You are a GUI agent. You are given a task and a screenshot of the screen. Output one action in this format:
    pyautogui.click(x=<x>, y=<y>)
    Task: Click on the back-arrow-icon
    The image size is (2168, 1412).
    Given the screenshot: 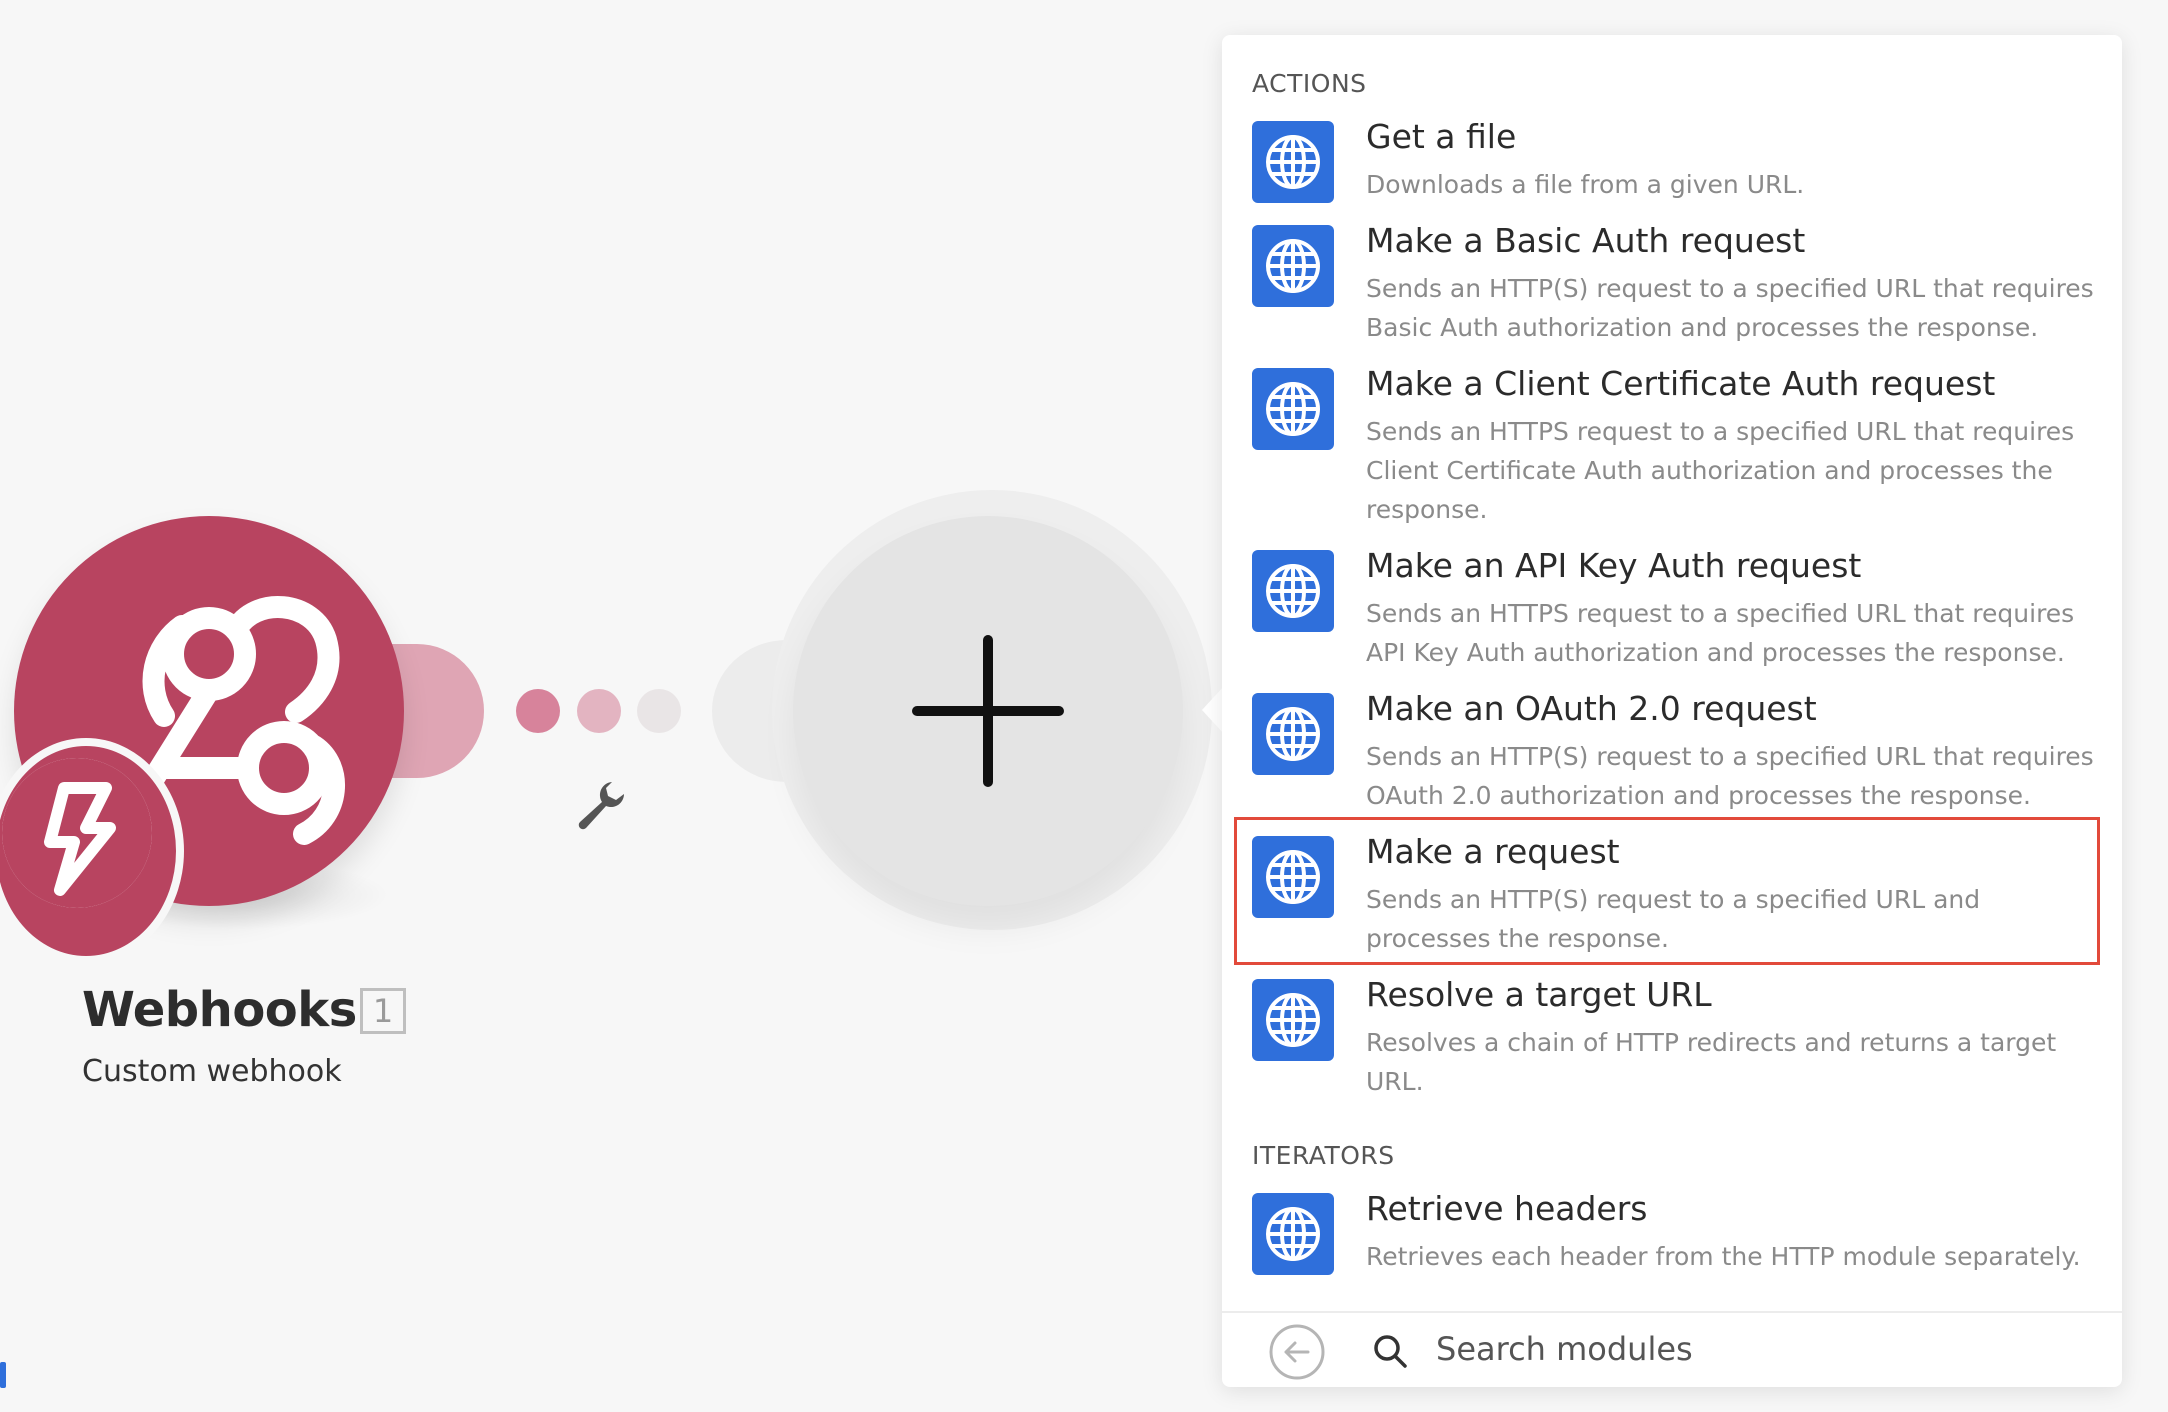 What is the action you would take?
    pyautogui.click(x=1297, y=1352)
    